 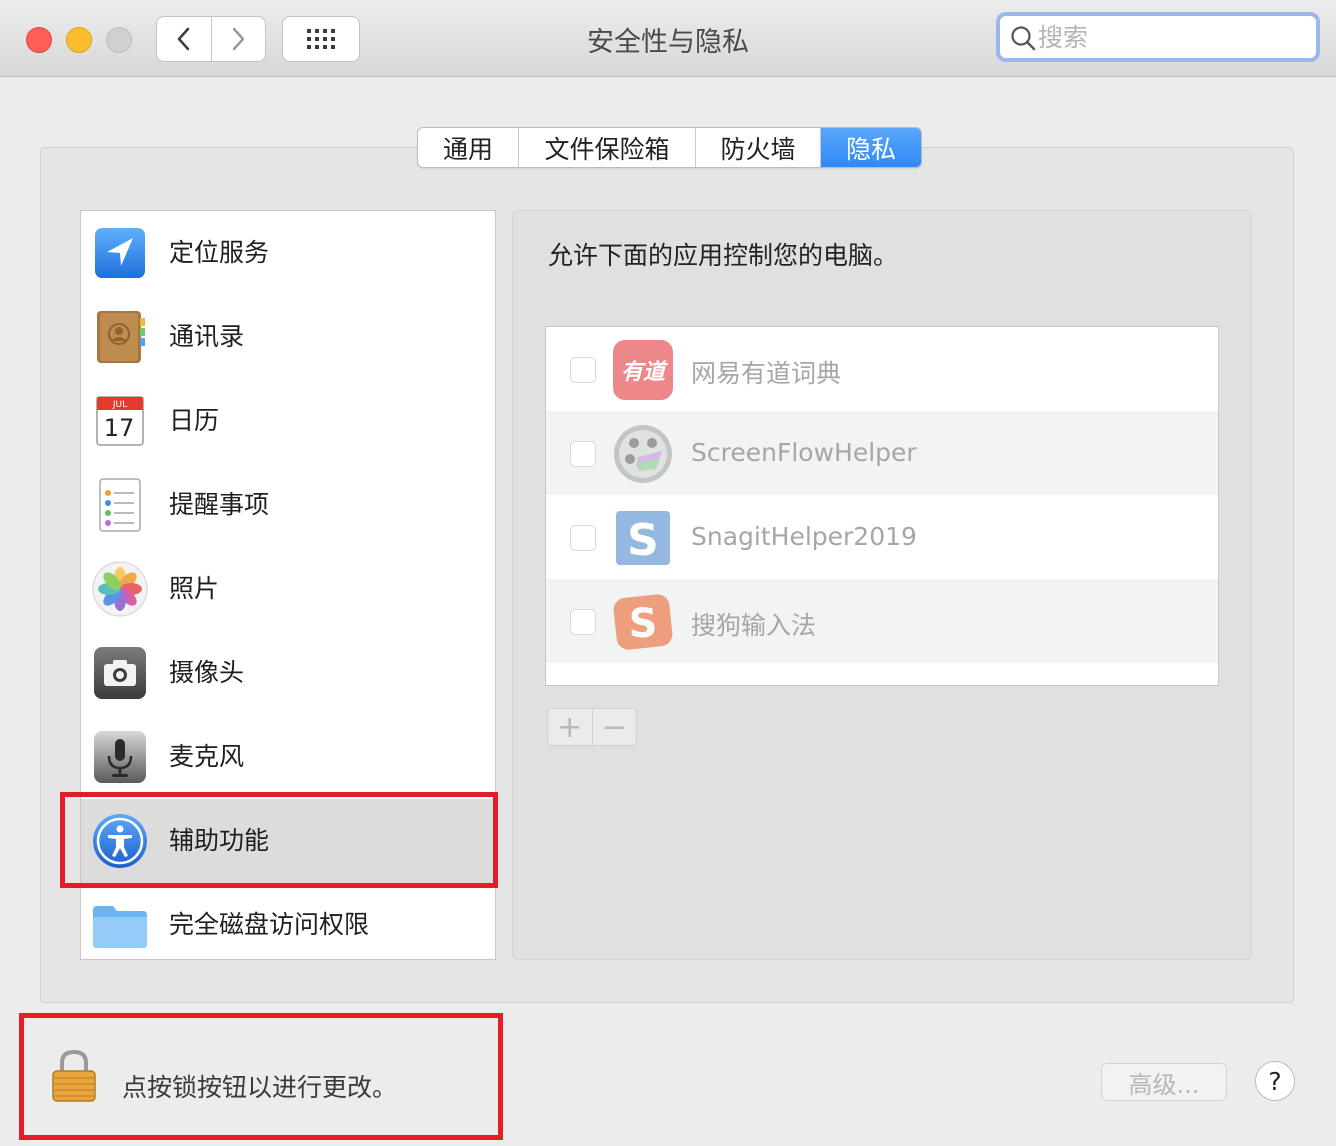 What do you see at coordinates (79, 40) in the screenshot?
I see `minimize-window-button` at bounding box center [79, 40].